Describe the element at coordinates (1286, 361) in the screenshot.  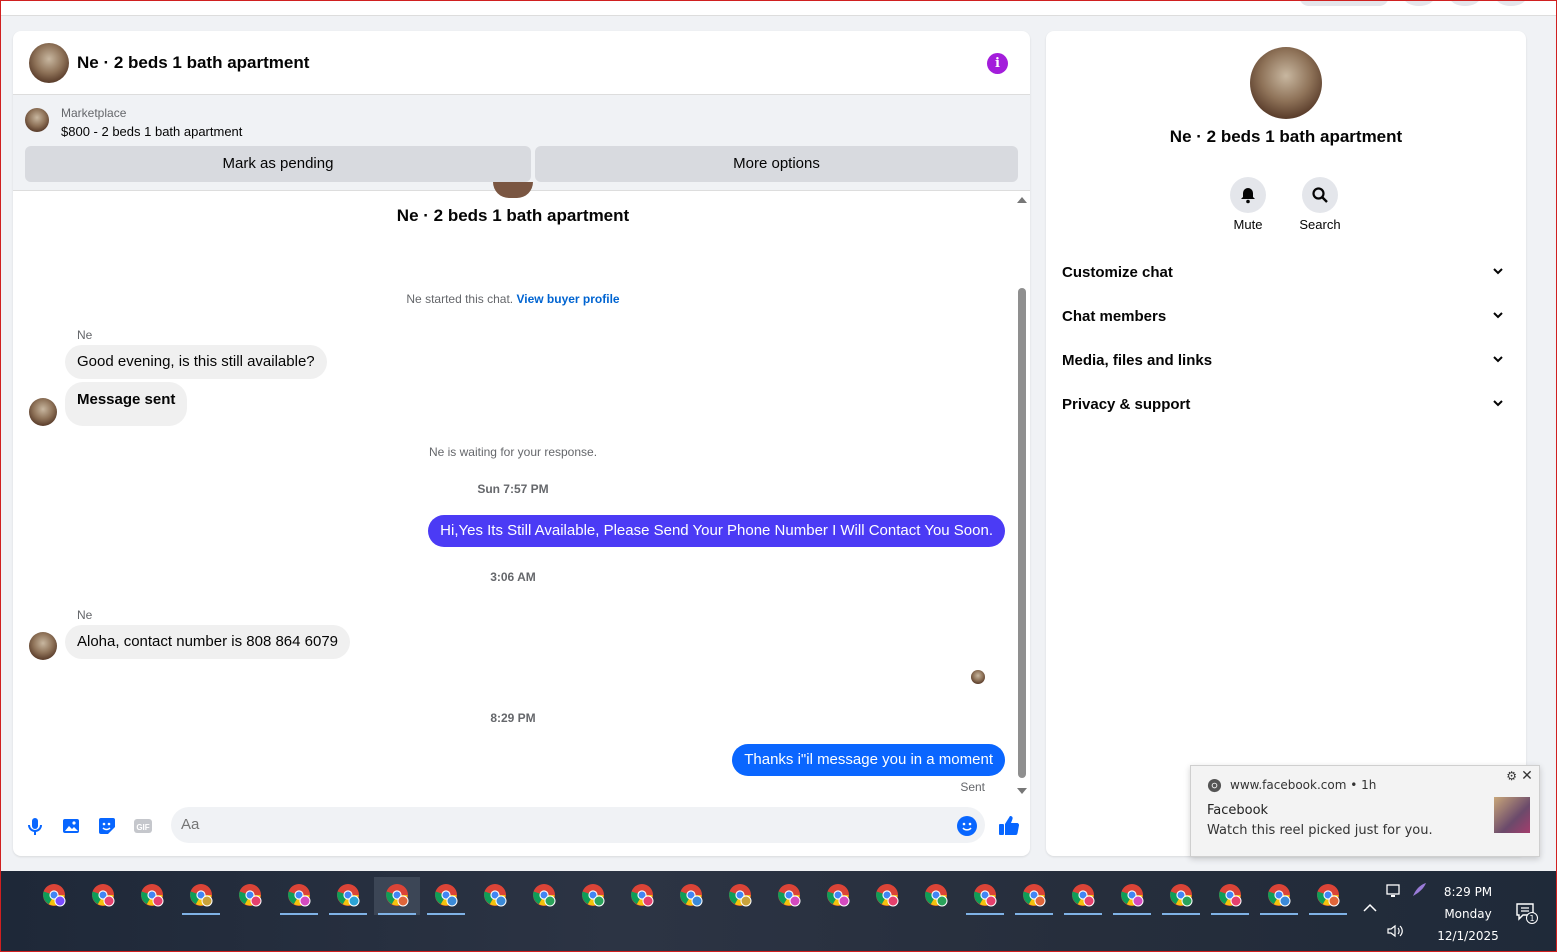
I see `media-files-links-section: Media, files and links` at that location.